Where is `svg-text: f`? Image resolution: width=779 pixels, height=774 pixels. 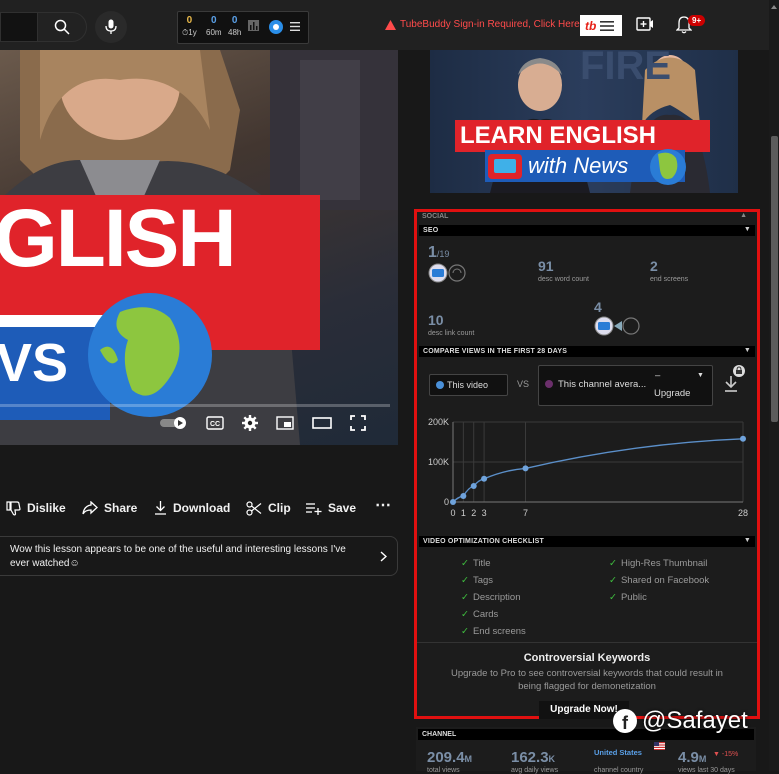
svg-text: f is located at coordinates (625, 723).